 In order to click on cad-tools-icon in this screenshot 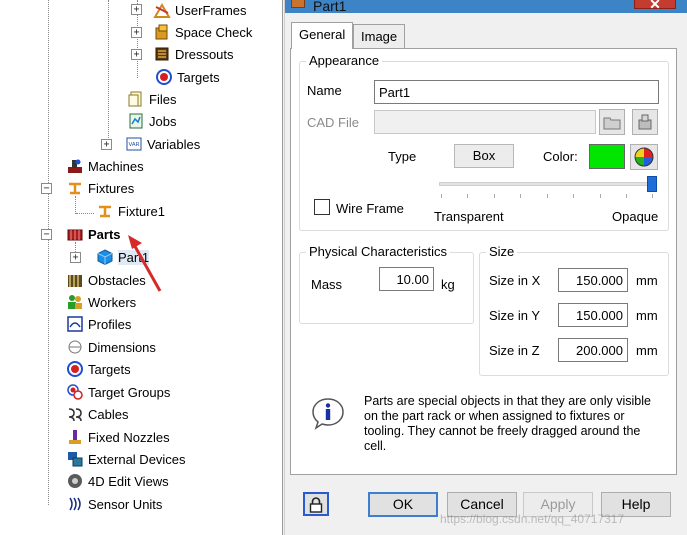, I will do `click(645, 122)`.